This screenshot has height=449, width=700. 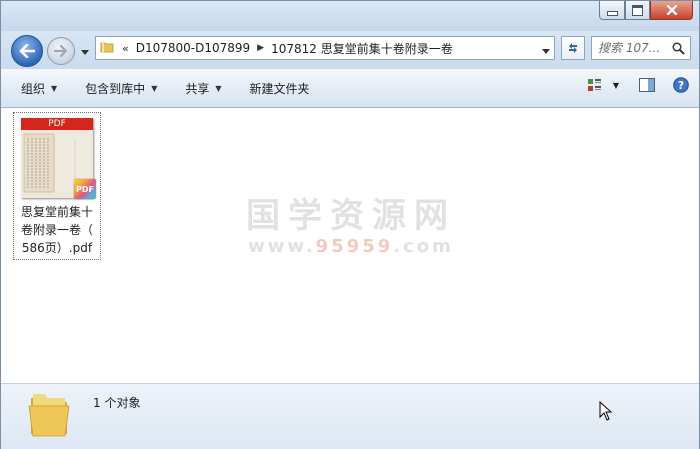 What do you see at coordinates (57, 248) in the screenshot?
I see `file-name-line-3: 586页）.pdf` at bounding box center [57, 248].